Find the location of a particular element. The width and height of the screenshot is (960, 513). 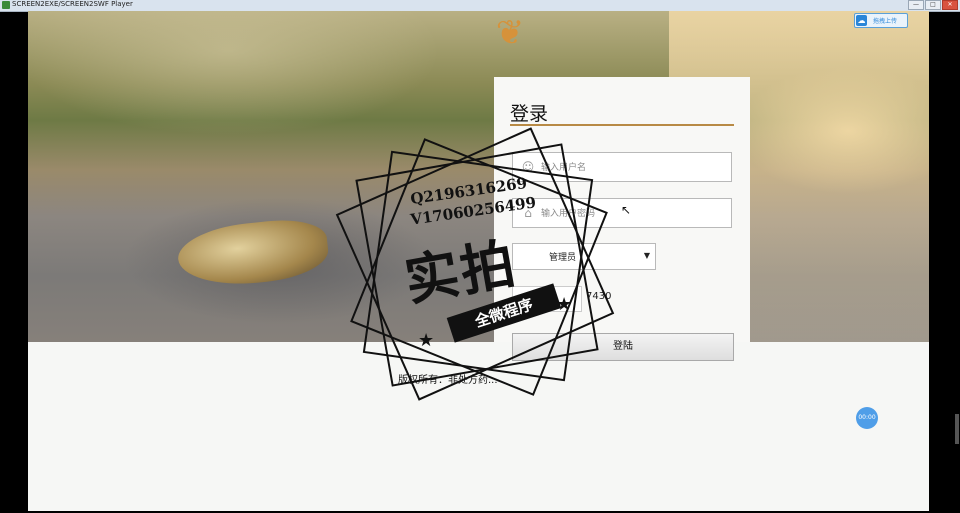

minimize-button: — is located at coordinates (916, 5).